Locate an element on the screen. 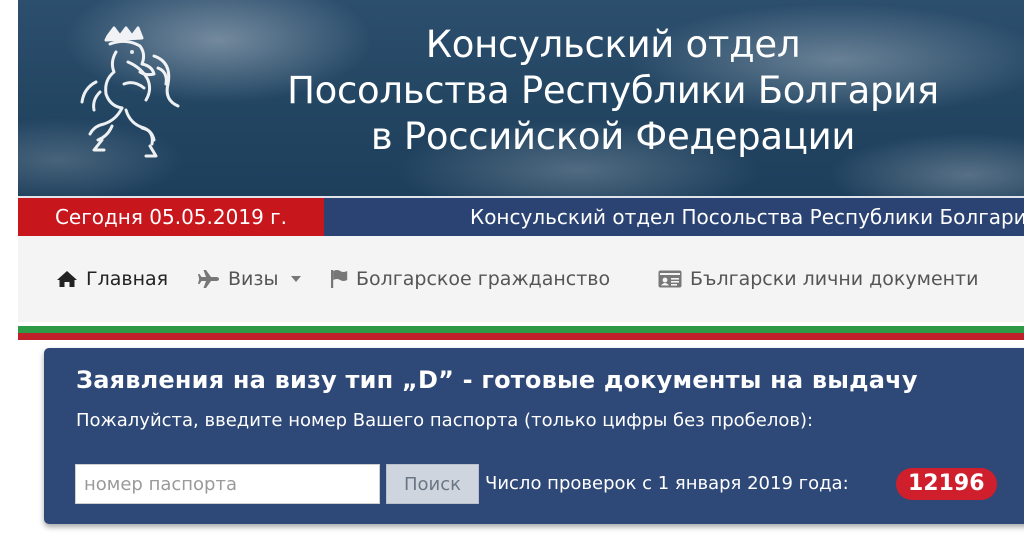  chevron-down-icon is located at coordinates (295, 279).